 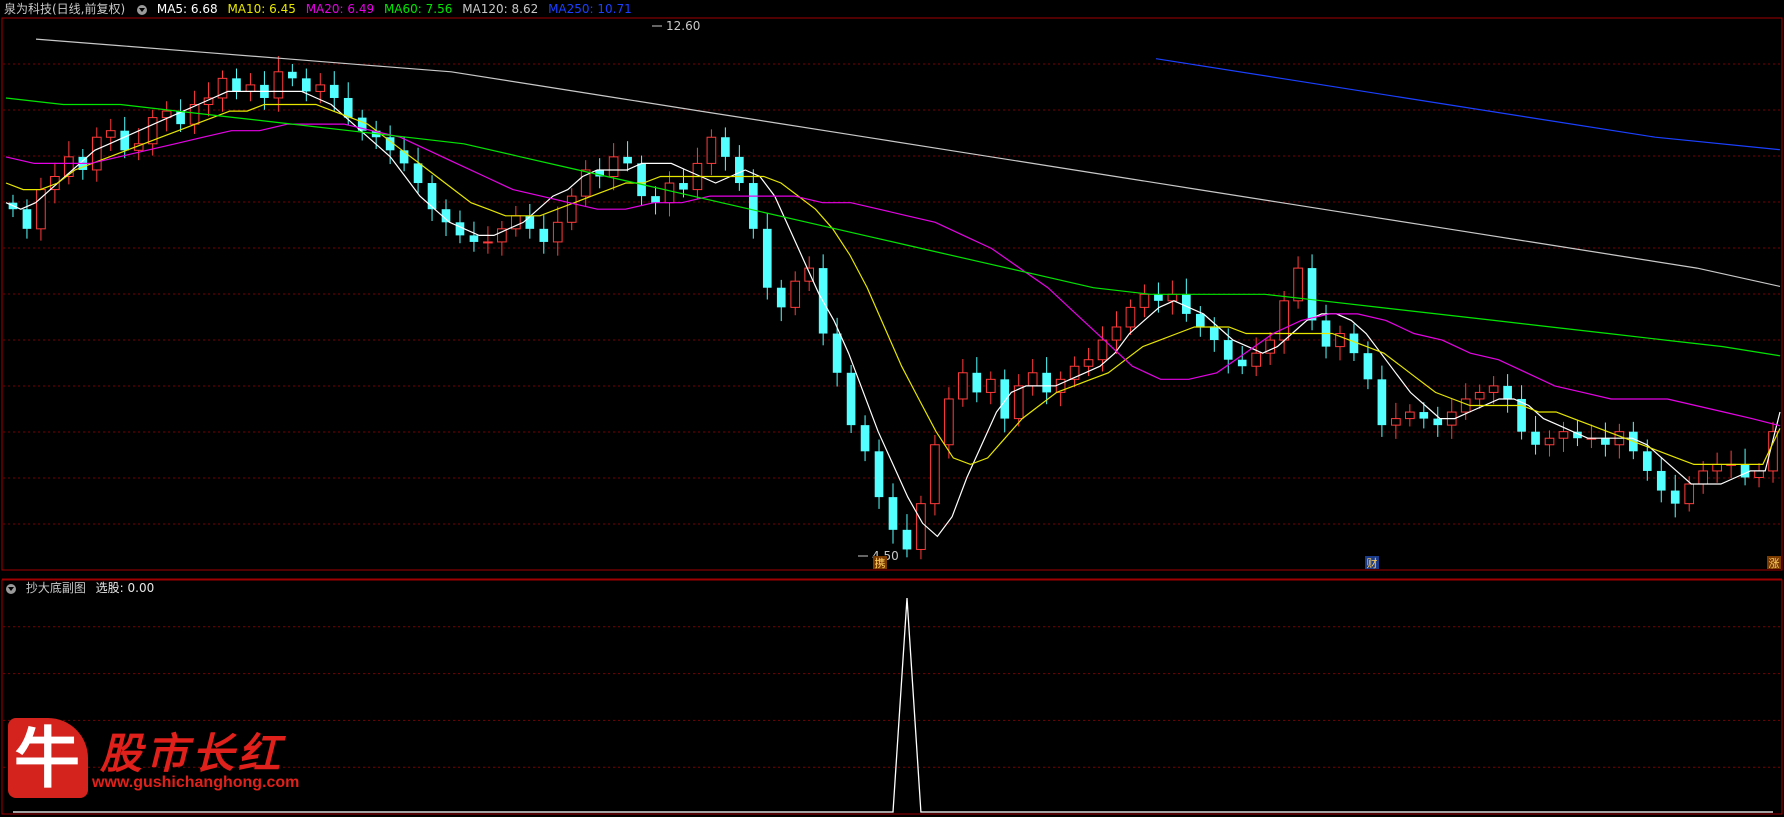 I want to click on ma20-label: MA20: 6.49, so click(x=340, y=9).